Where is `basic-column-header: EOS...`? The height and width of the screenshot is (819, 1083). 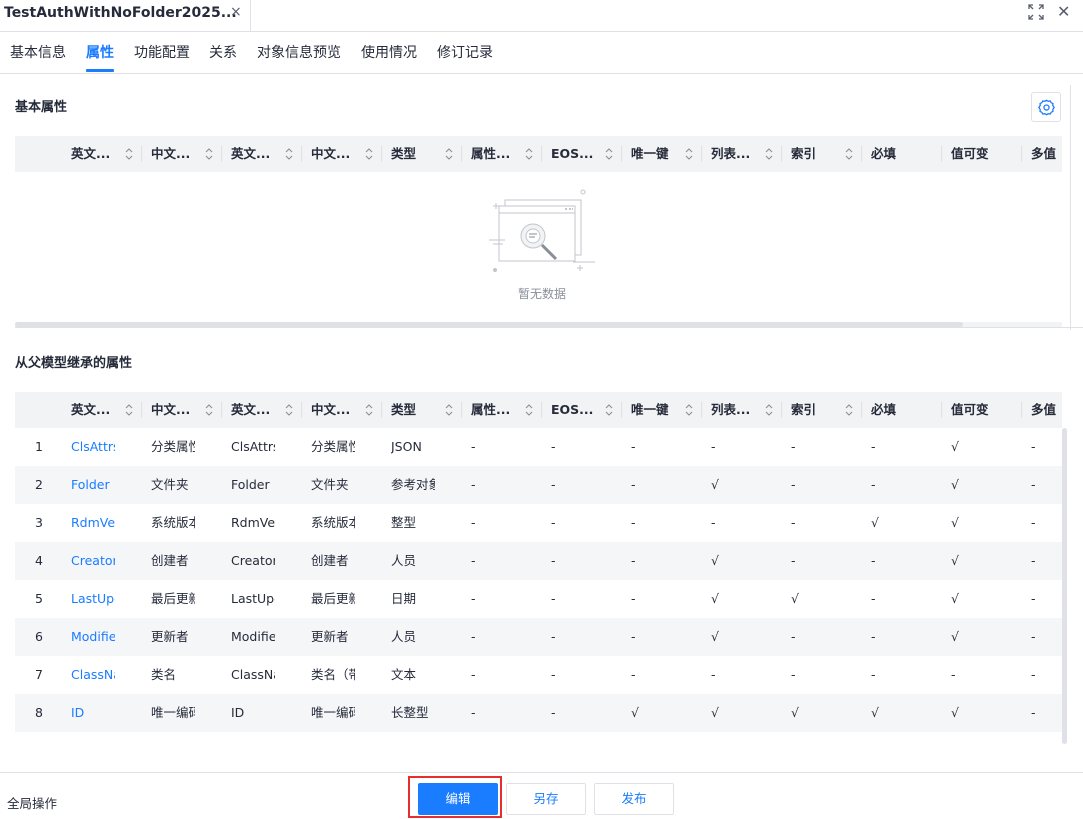
basic-column-header: EOS... is located at coordinates (573, 154).